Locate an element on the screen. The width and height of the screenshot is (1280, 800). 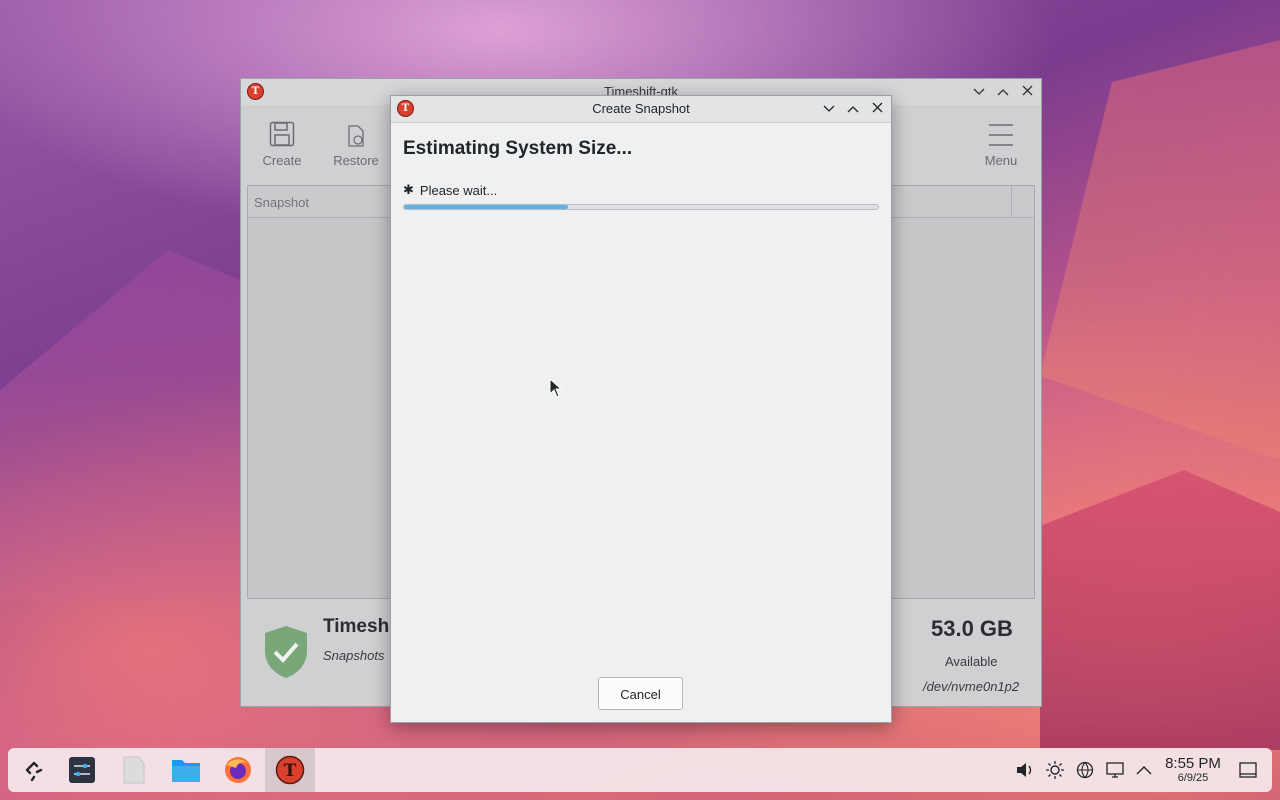
show-desktop-icon is located at coordinates (1248, 770).